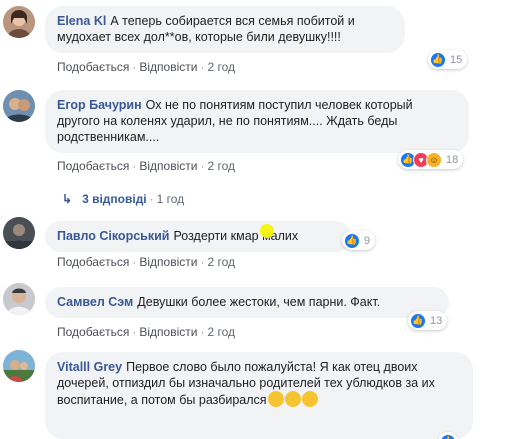 The width and height of the screenshot is (506, 439). What do you see at coordinates (81, 21) in the screenshot?
I see `comment-author: Elena Kl` at bounding box center [81, 21].